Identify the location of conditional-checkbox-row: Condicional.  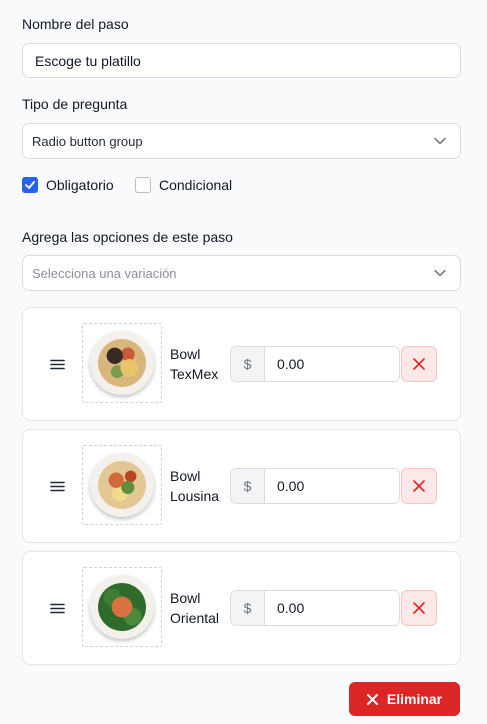
(183, 185).